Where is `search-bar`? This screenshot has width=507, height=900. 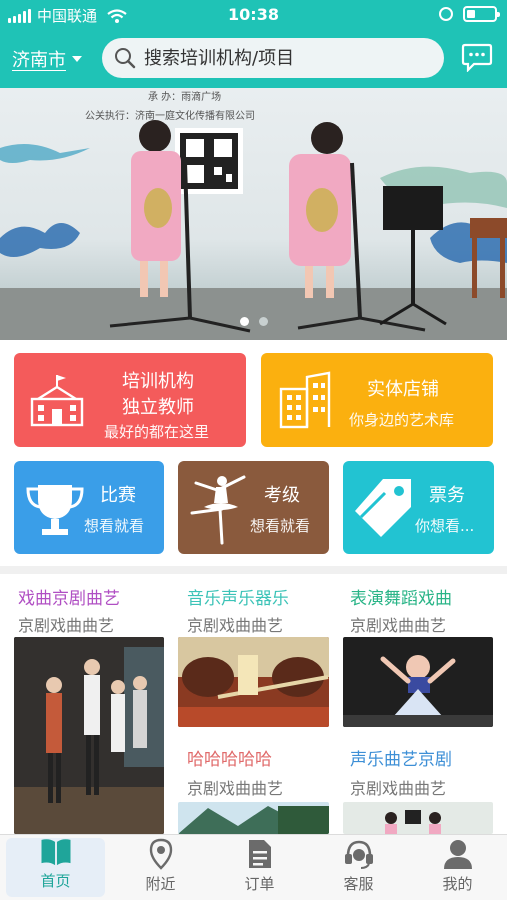 search-bar is located at coordinates (273, 58).